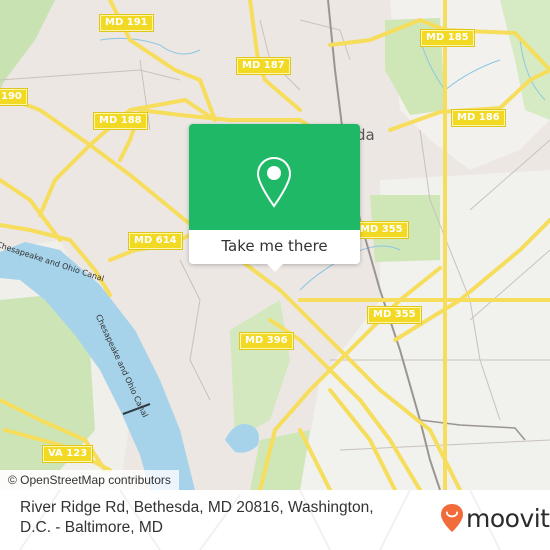 The height and width of the screenshot is (550, 550). Describe the element at coordinates (381, 230) in the screenshot. I see `road-shield-md355-north: MD 355` at that location.